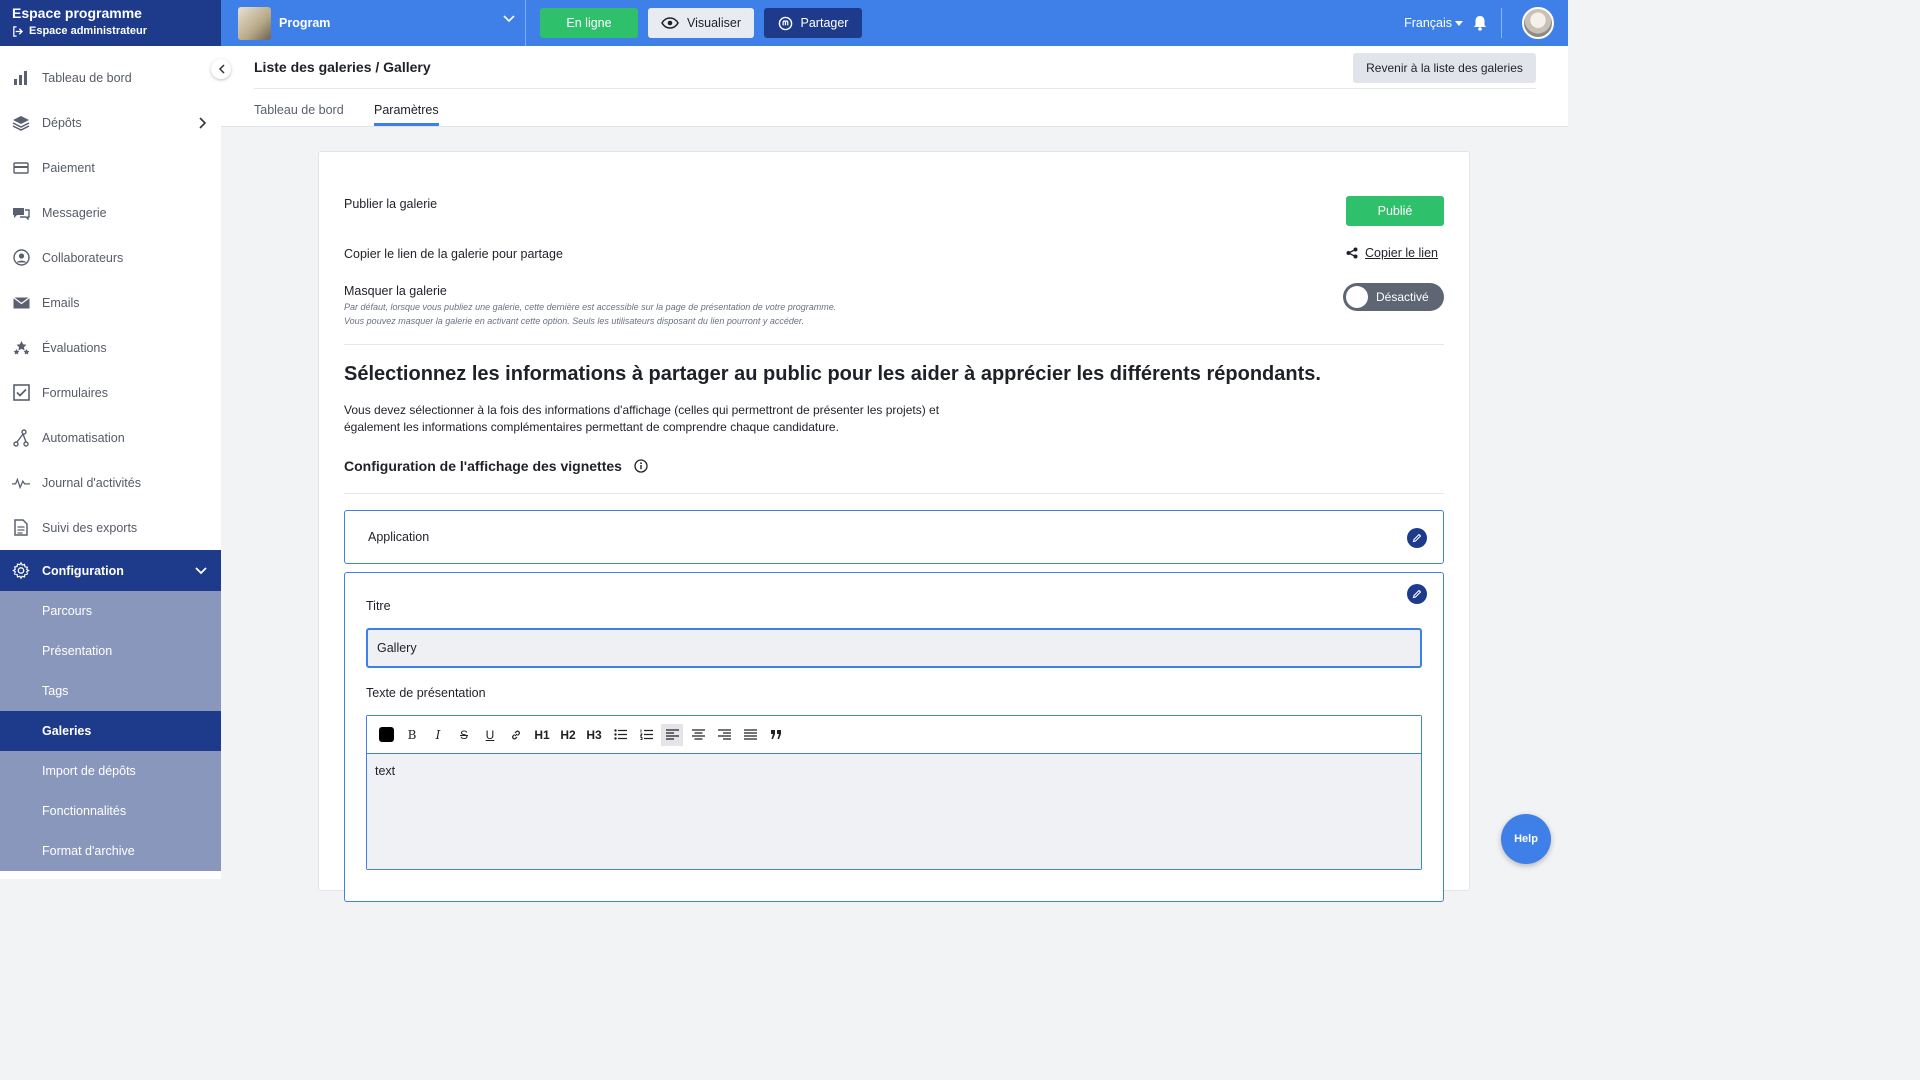 The width and height of the screenshot is (1920, 1080). Describe the element at coordinates (438, 735) in the screenshot. I see `italic-button: I` at that location.